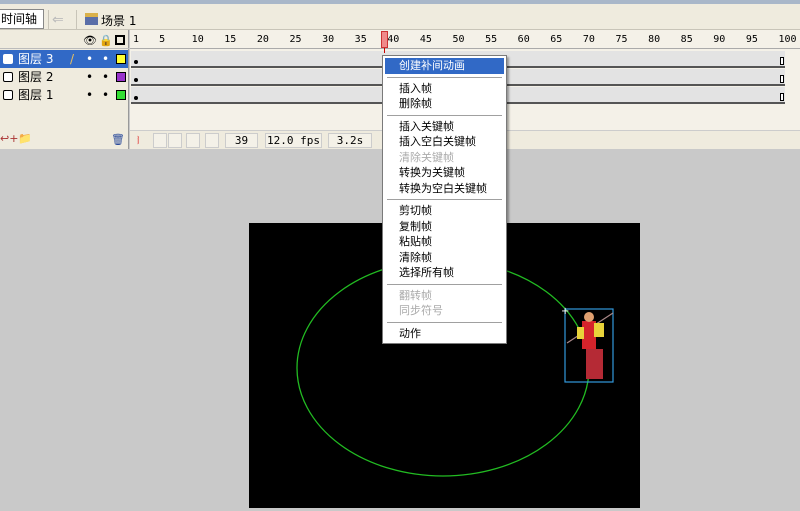 The height and width of the screenshot is (511, 800). What do you see at coordinates (415, 295) in the screenshot?
I see `menu-item: 翻转帧` at bounding box center [415, 295].